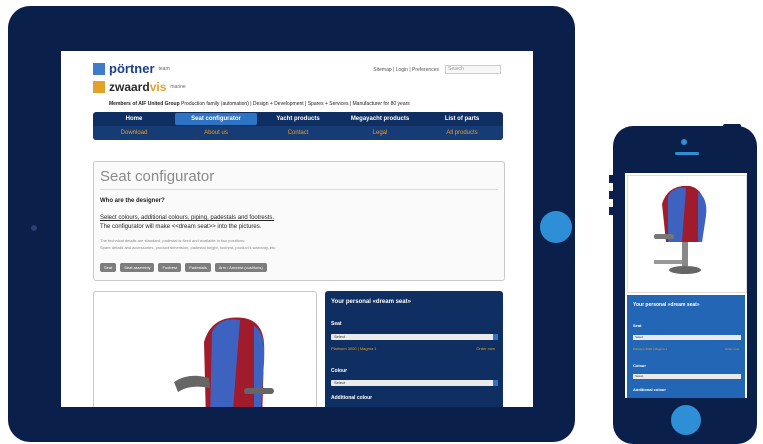 This screenshot has width=763, height=444. I want to click on logo-secondary-text: zwaardvis, so click(137, 87).